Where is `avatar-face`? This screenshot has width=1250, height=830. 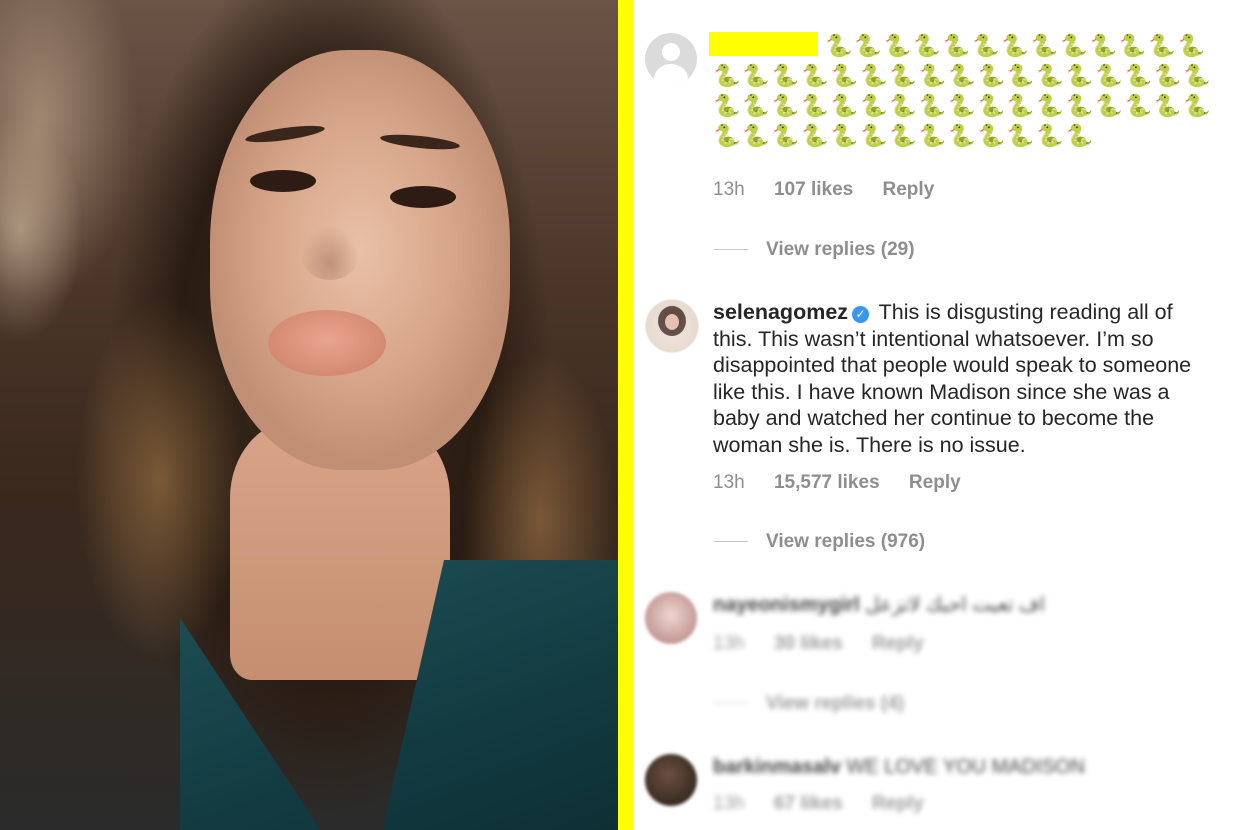 avatar-face is located at coordinates (672, 322).